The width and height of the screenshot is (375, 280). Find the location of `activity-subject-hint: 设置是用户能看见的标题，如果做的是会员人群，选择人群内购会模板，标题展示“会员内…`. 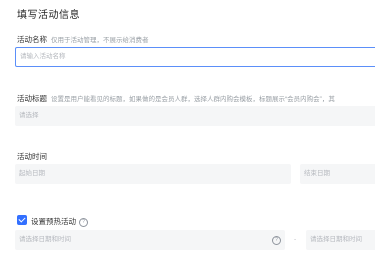

activity-subject-hint: 设置是用户能看见的标题，如果做的是会员人群，选择人群内购会模板，标题展示“会员内… is located at coordinates (193, 99).